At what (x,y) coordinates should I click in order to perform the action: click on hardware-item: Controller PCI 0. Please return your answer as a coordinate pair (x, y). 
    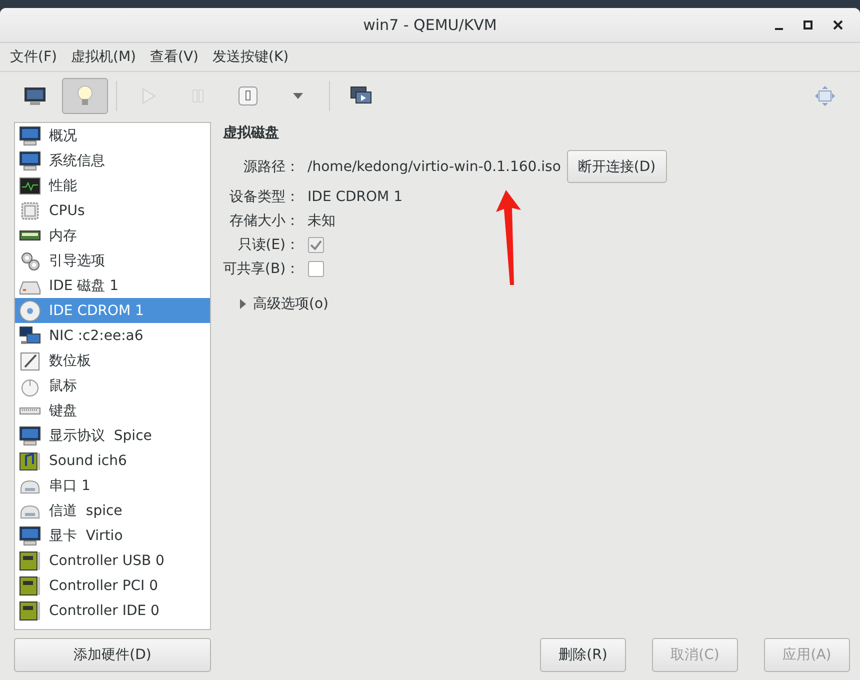
    Looking at the image, I should click on (112, 585).